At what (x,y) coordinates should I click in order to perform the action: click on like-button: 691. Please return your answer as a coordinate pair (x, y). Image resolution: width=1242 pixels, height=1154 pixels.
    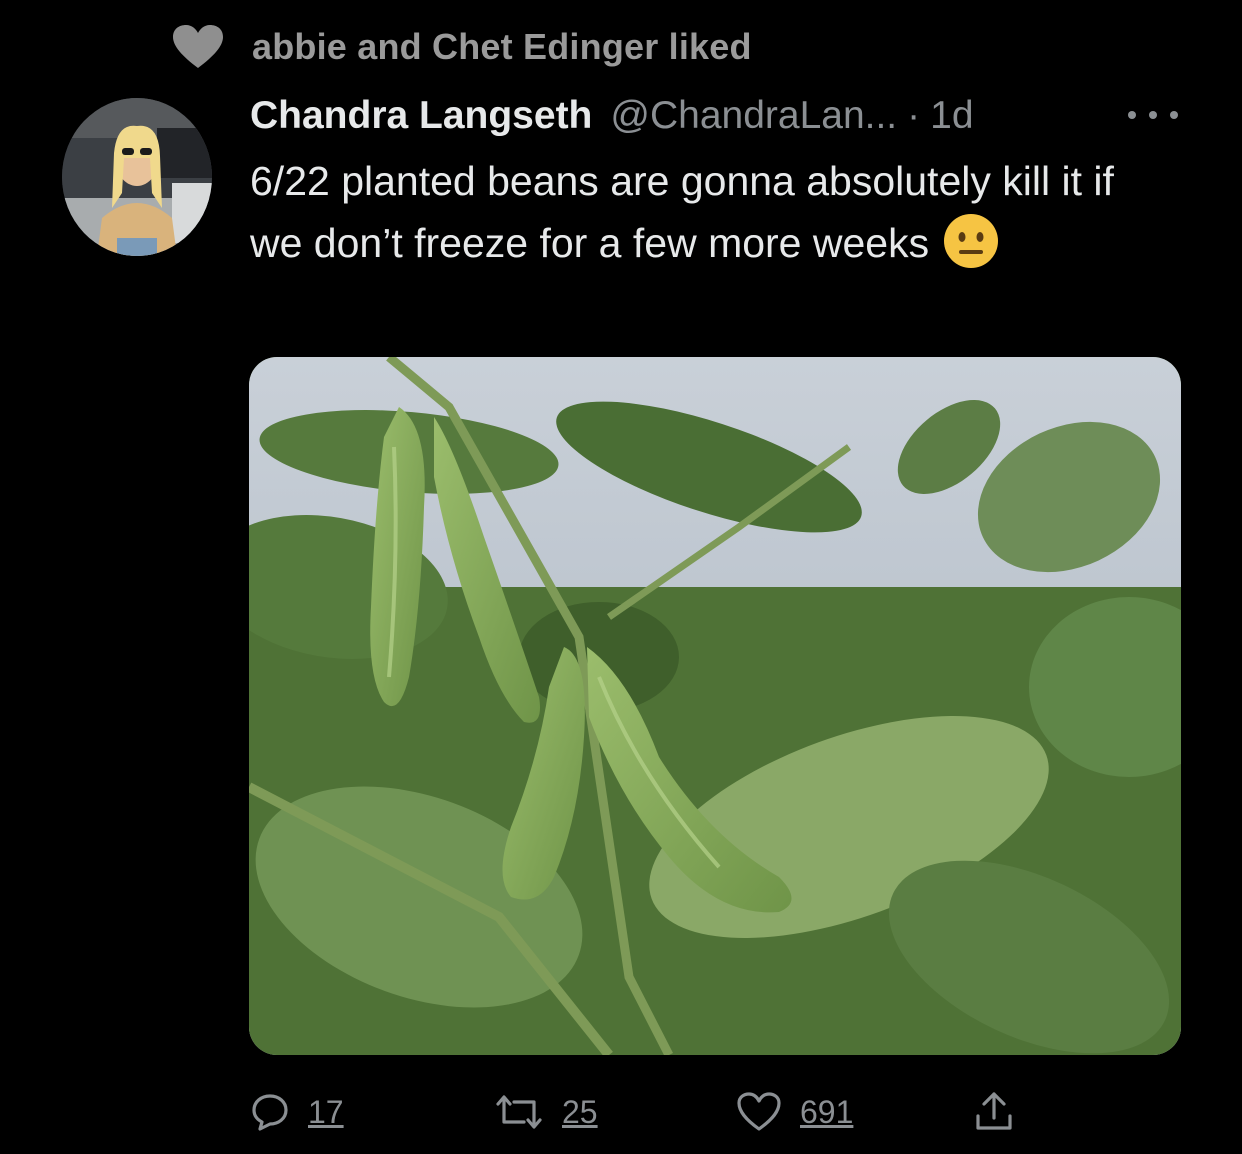
    Looking at the image, I should click on (794, 1112).